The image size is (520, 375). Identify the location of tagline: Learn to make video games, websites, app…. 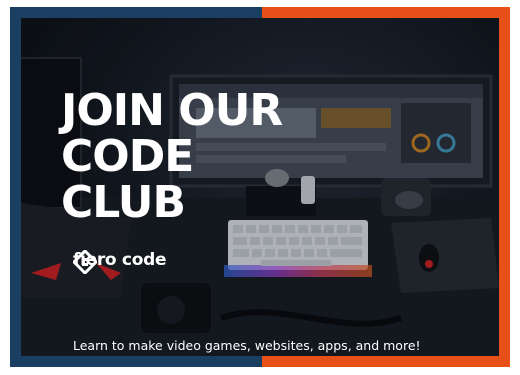
(247, 345).